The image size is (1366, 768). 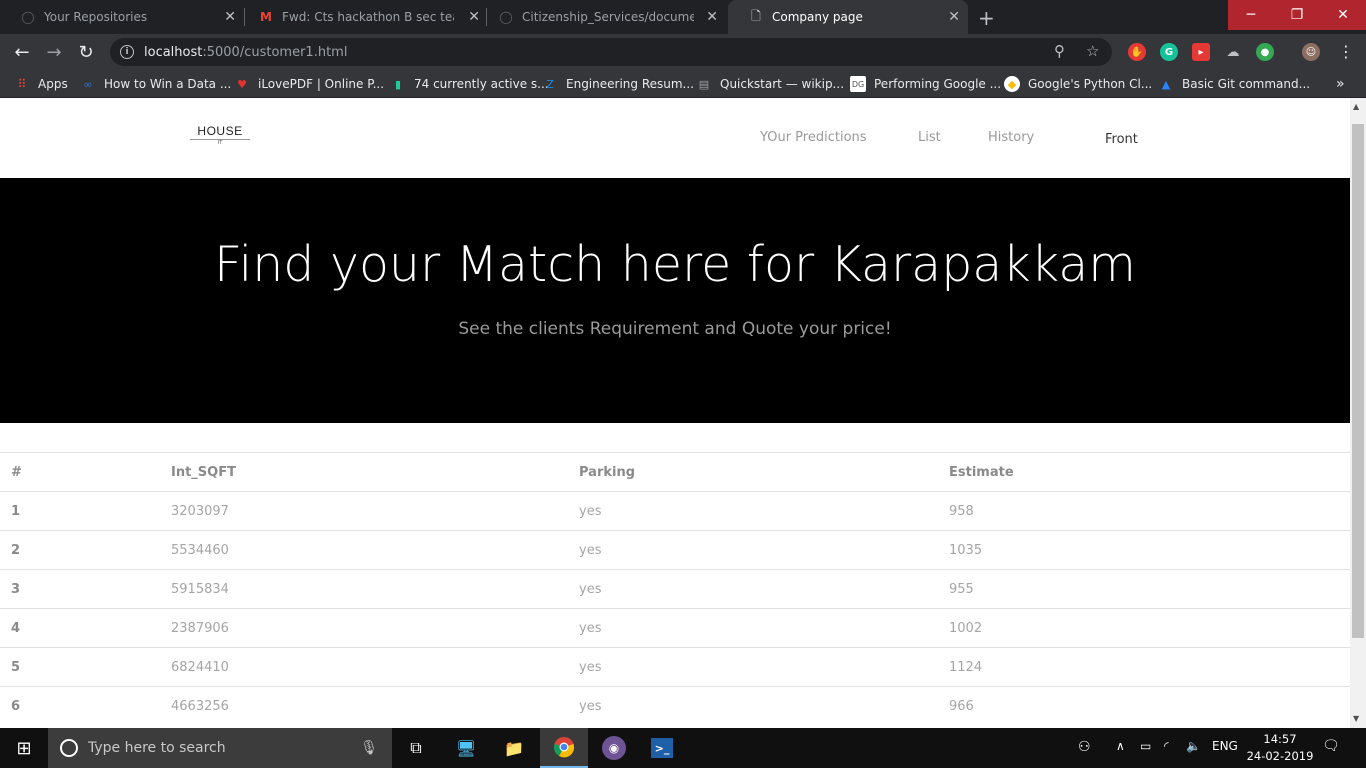 I want to click on int-sqft-cell: 5534460, so click(x=364, y=550).